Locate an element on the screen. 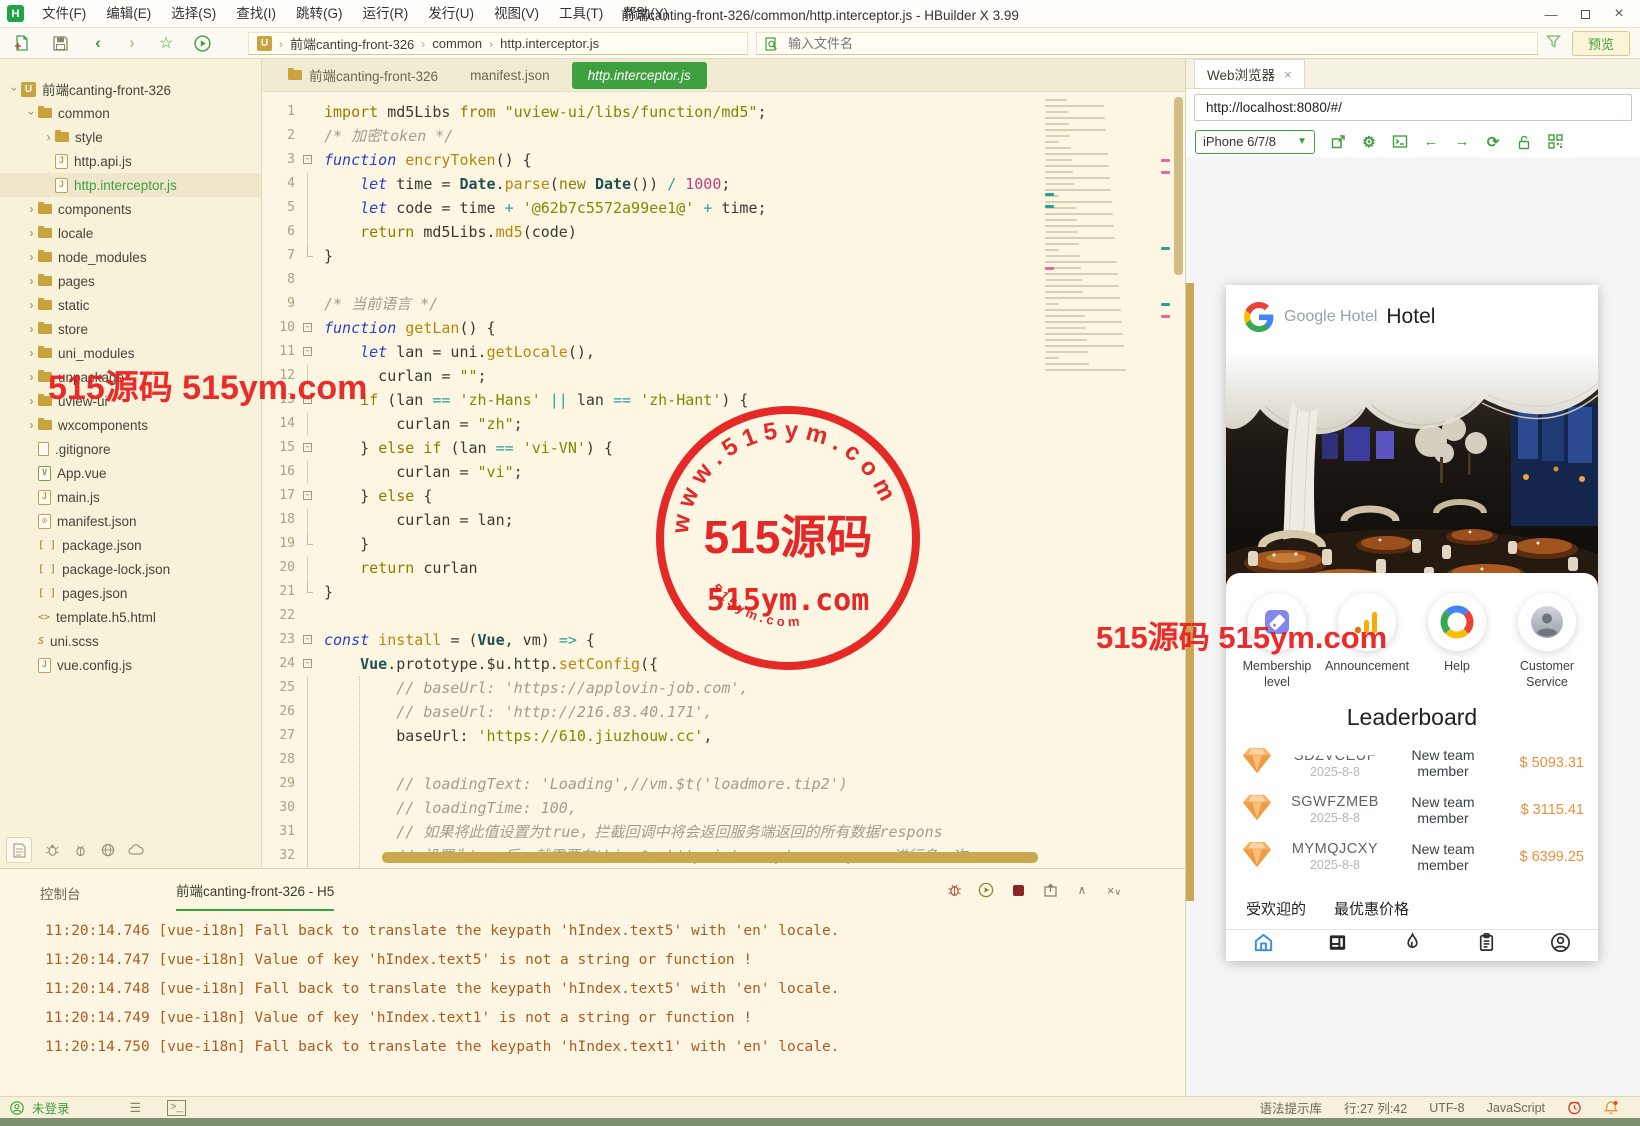 The height and width of the screenshot is (1126, 1640). tree-item-template-h5-html: <> template.h5.html is located at coordinates (130, 617).